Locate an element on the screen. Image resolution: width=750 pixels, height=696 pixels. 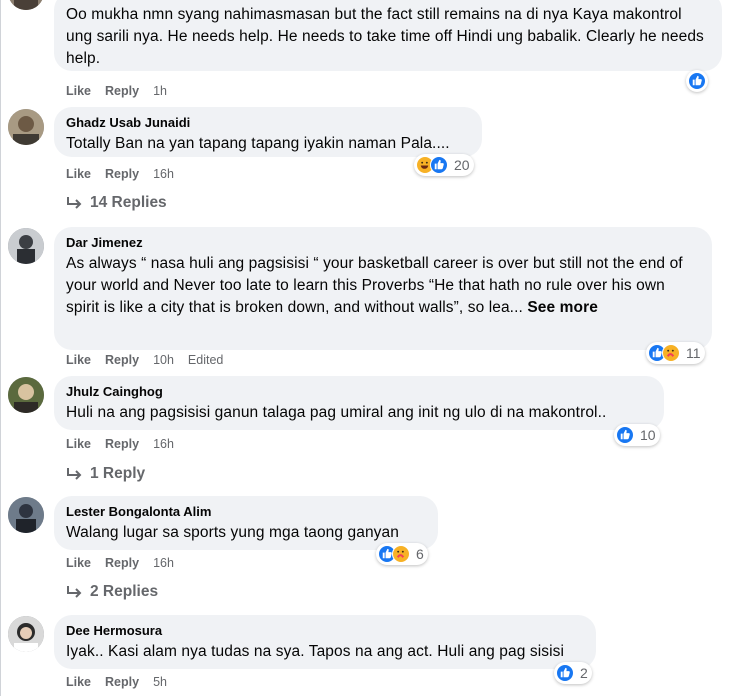
comment-author: Ghadz Usab Junaidi is located at coordinates (268, 123).